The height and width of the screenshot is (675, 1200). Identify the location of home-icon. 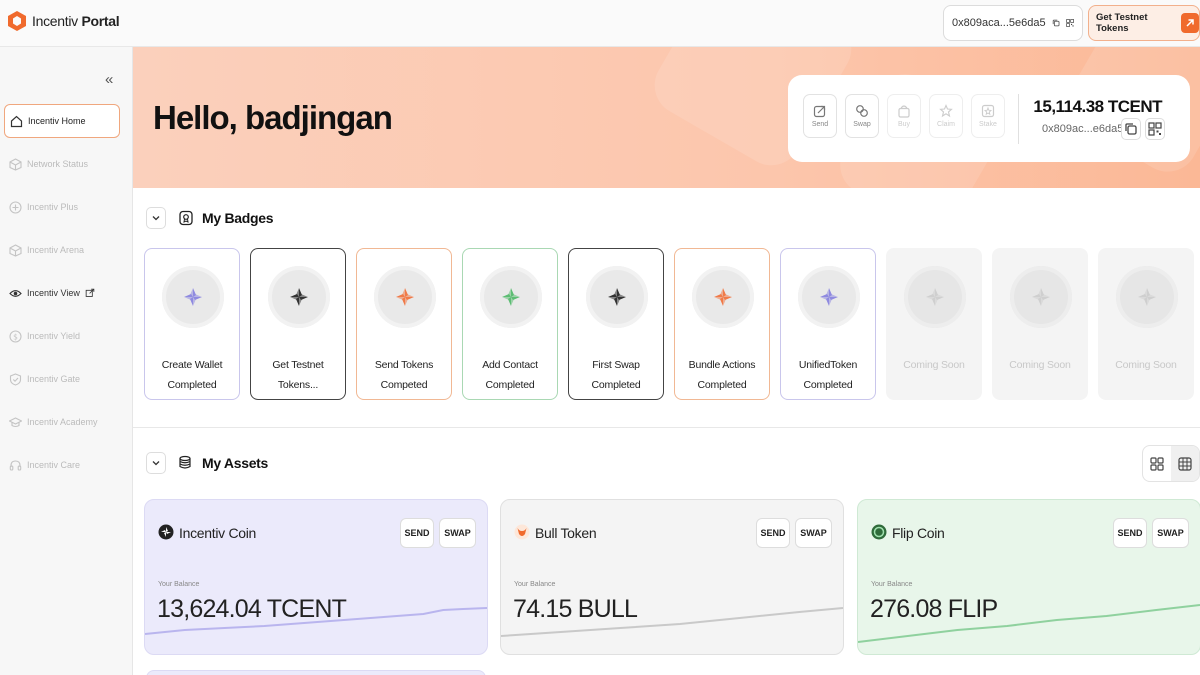
(16, 121).